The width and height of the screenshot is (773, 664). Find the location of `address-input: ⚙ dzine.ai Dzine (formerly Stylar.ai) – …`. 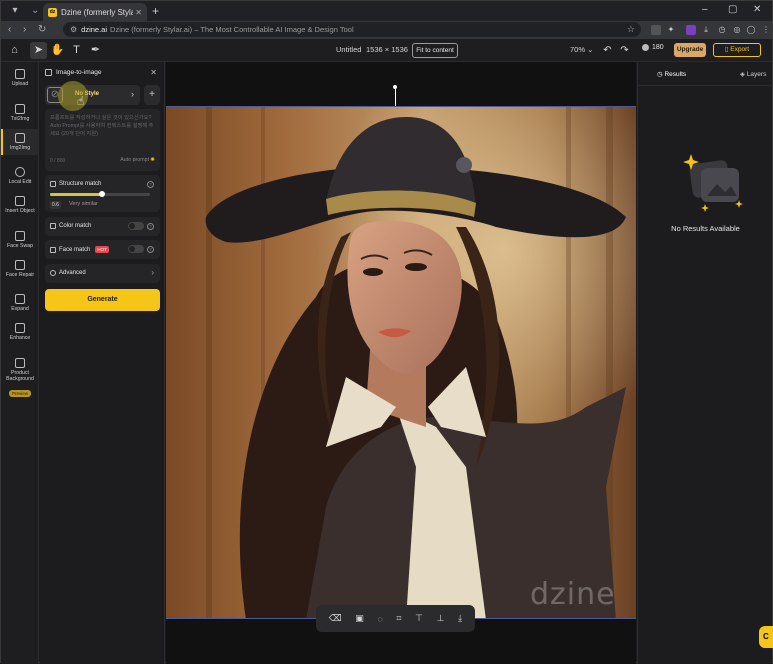

address-input: ⚙ dzine.ai Dzine (formerly Stylar.ai) – … is located at coordinates (352, 29).